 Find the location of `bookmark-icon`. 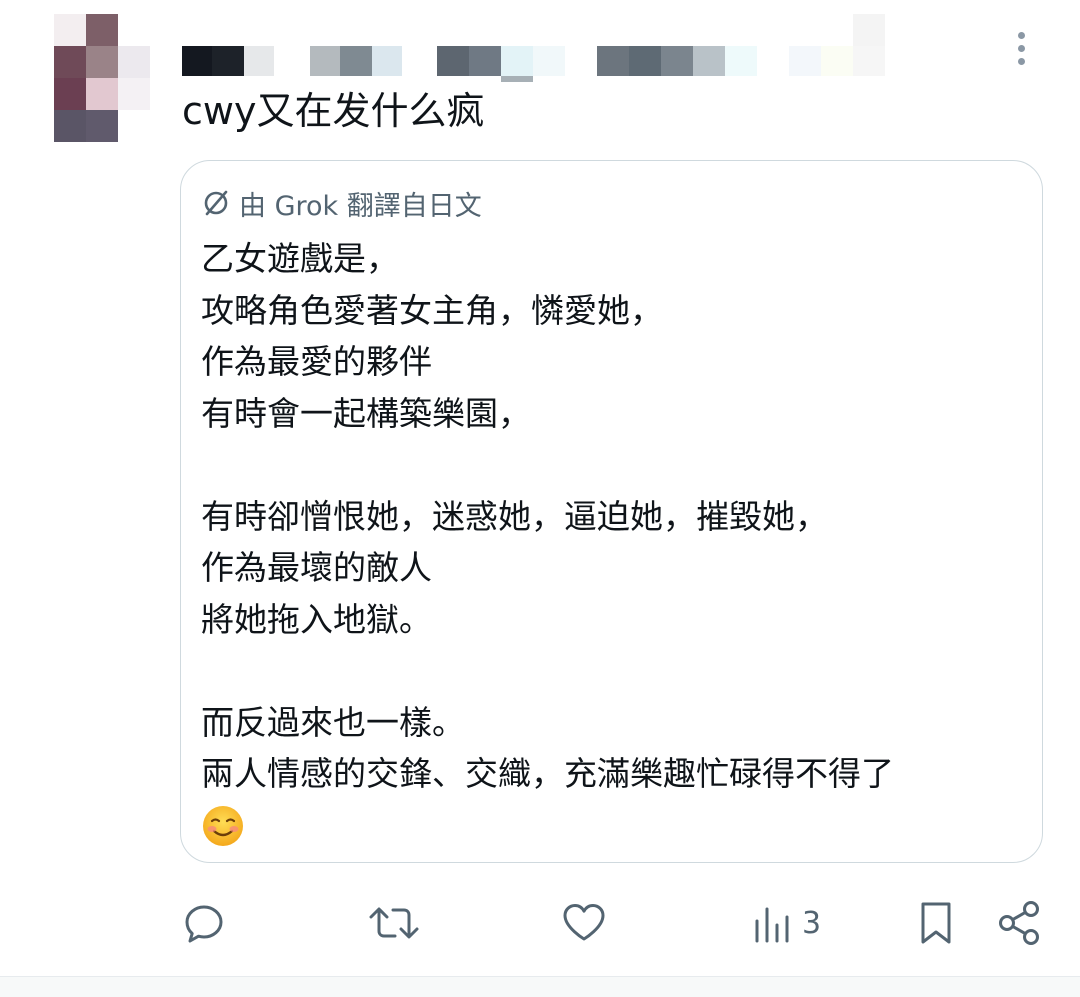

bookmark-icon is located at coordinates (936, 923).